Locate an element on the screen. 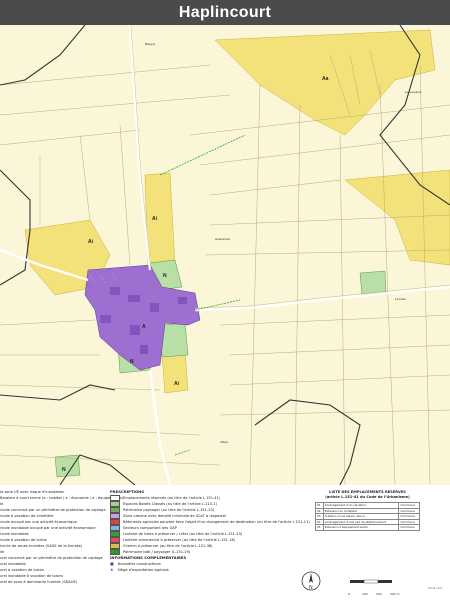 This screenshot has height=600, width=450. table-cell: 05 is located at coordinates (319, 527).